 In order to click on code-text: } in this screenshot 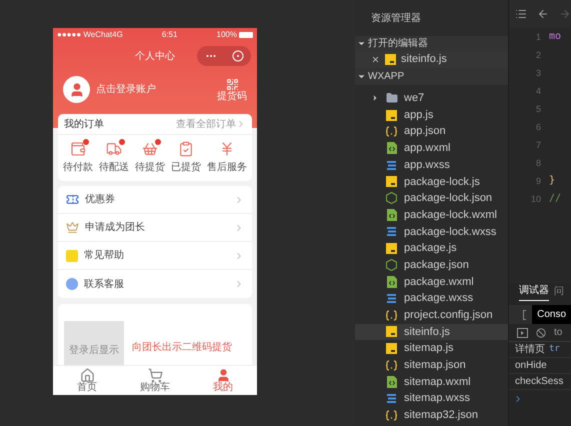, I will do `click(552, 180)`.